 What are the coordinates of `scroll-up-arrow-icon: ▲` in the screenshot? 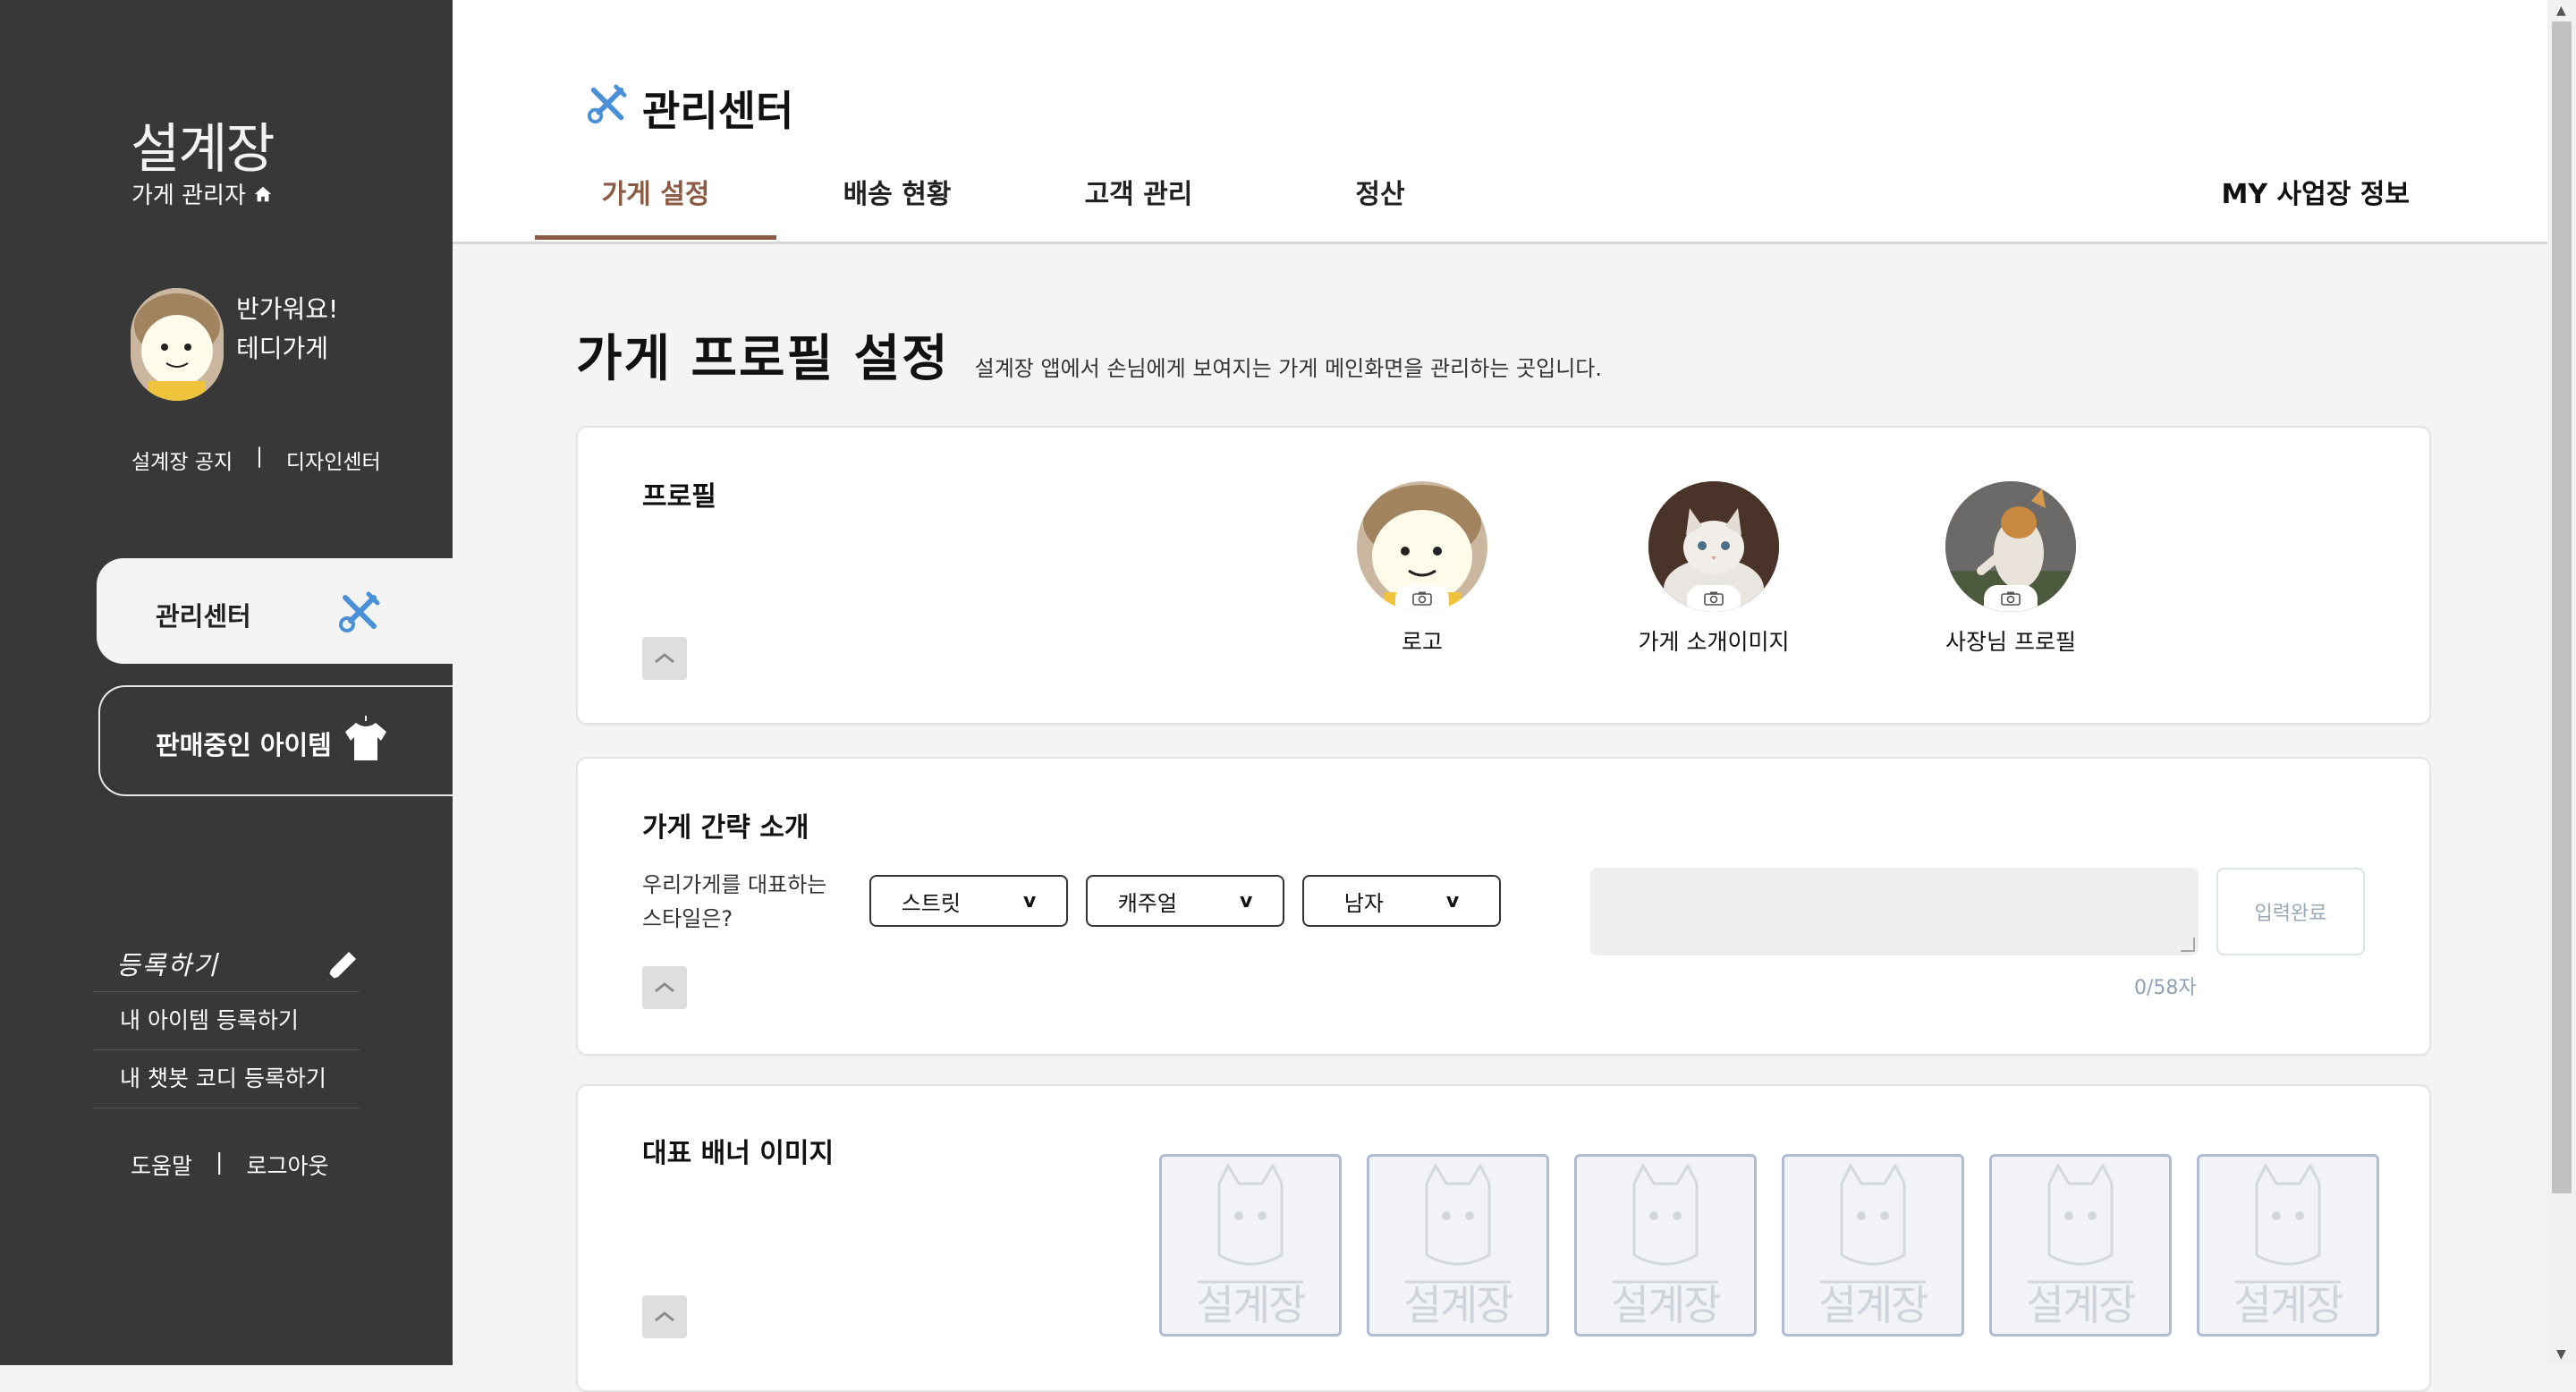 It's located at (2561, 11).